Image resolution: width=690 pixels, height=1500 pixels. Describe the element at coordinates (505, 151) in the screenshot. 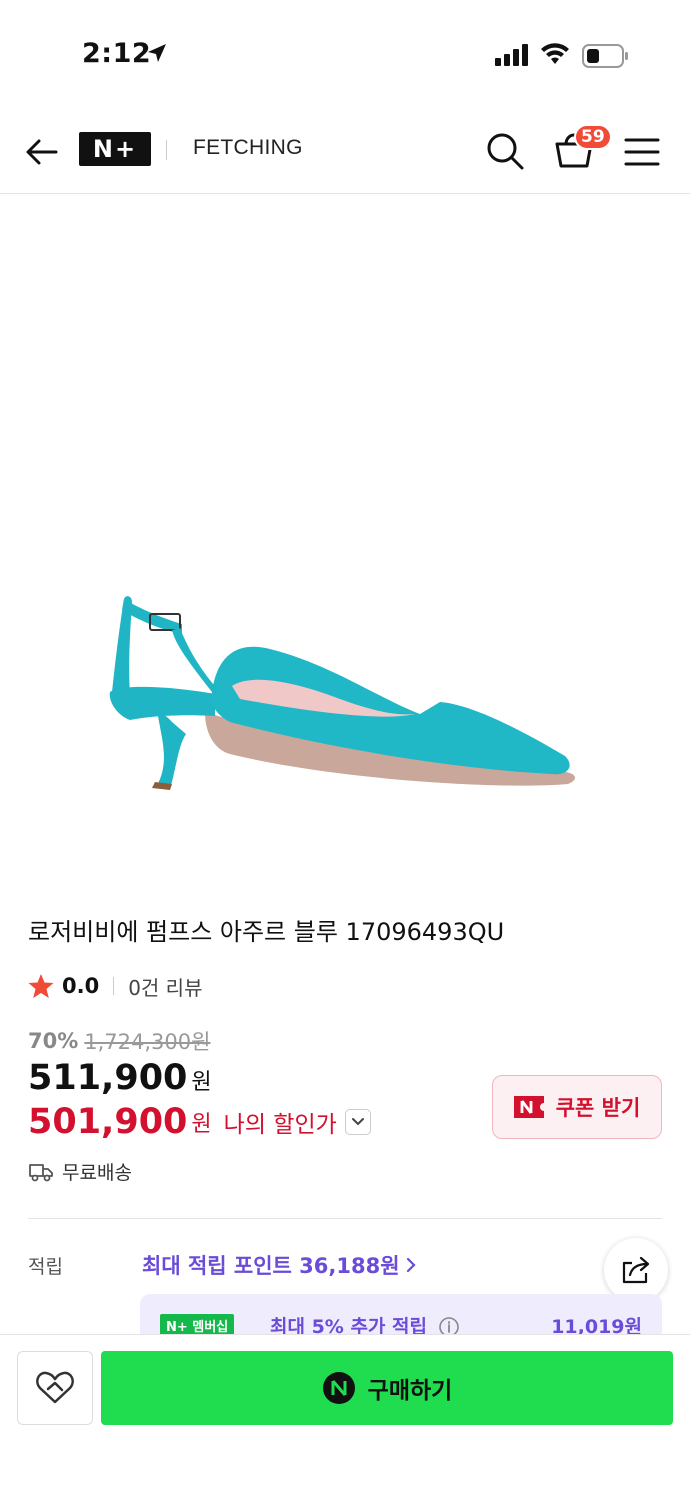

I see `search-icon` at that location.